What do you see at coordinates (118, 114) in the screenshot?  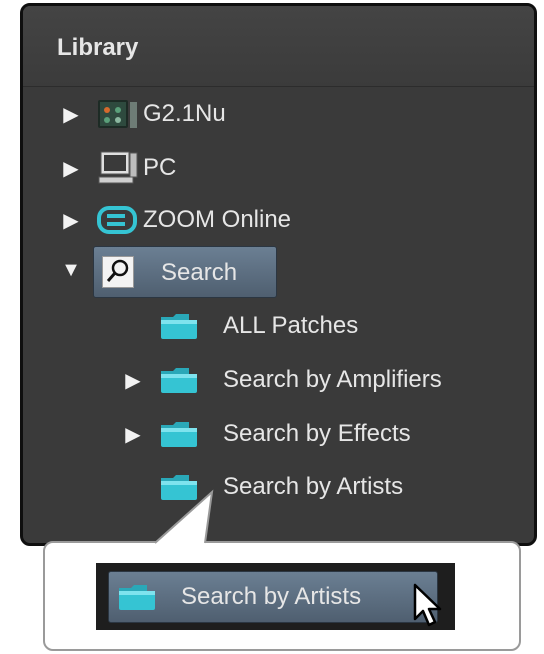 I see `device-icon` at bounding box center [118, 114].